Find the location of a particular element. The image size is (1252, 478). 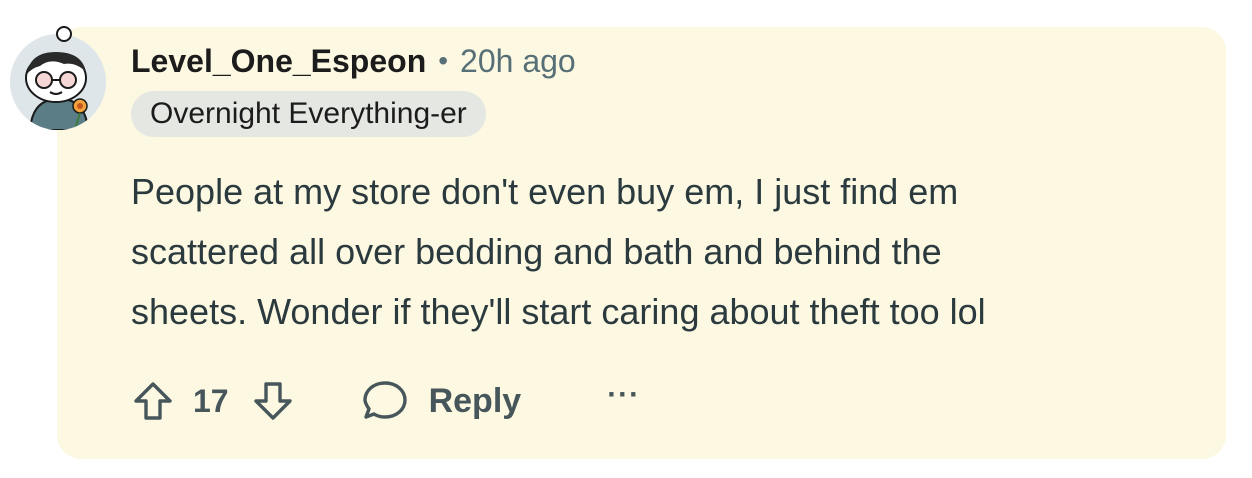

comment-actions: 17 Reply ··· is located at coordinates (385, 401).